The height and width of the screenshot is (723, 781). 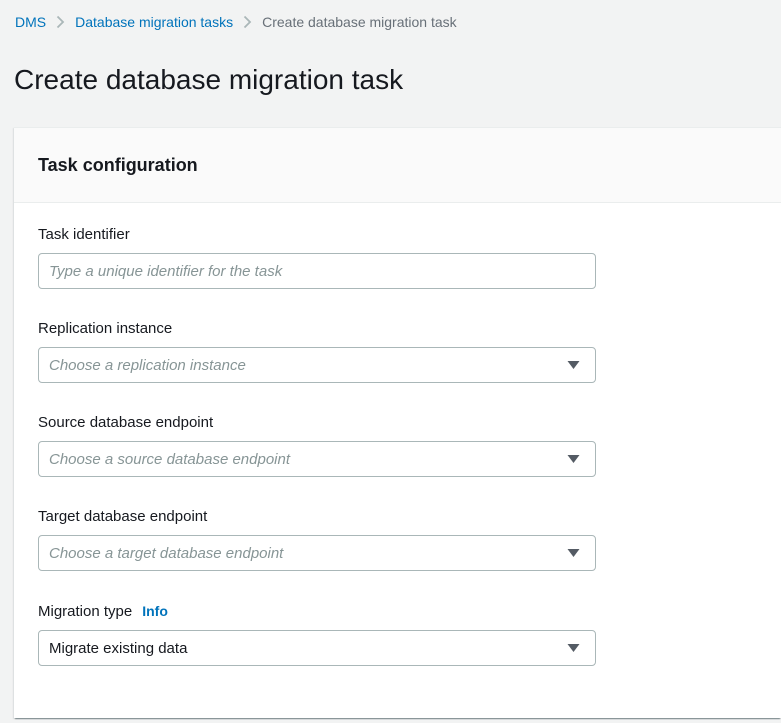 I want to click on field-label-text: Replication instance, so click(x=105, y=328).